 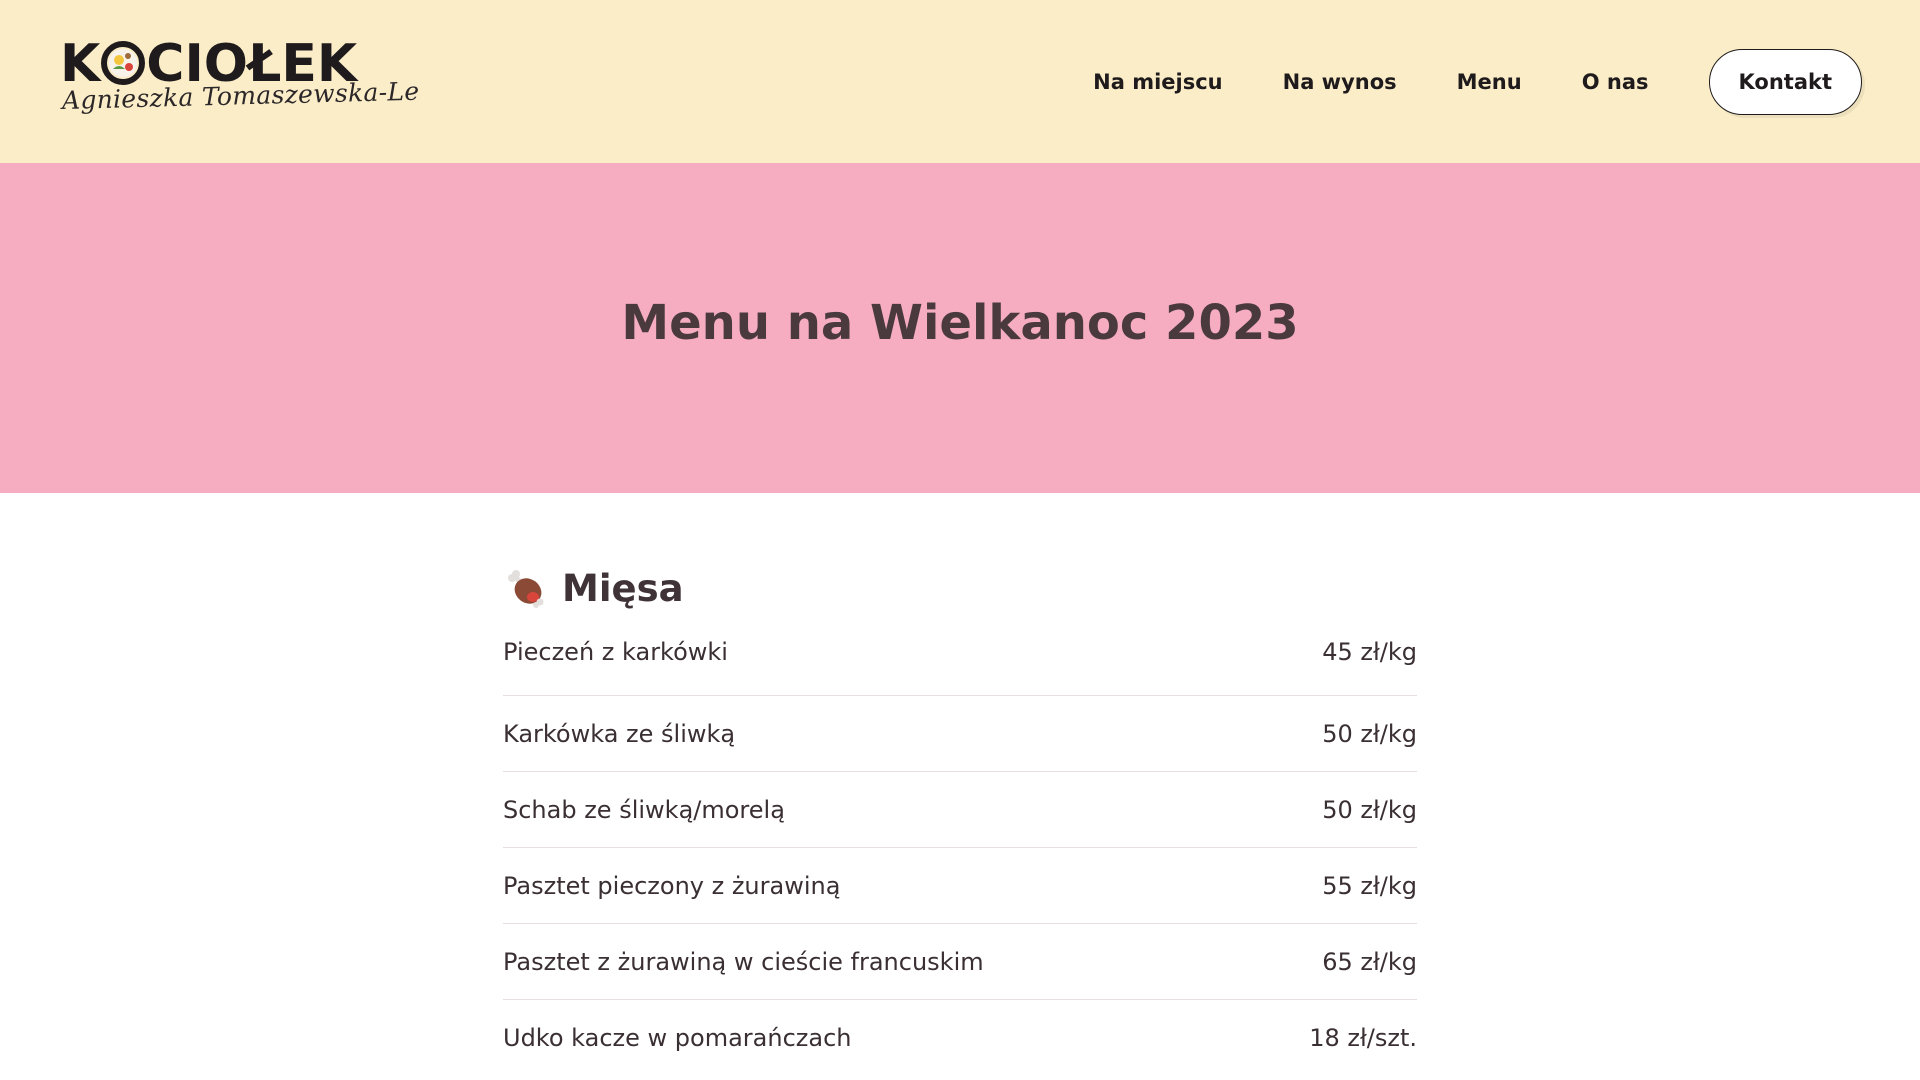 What do you see at coordinates (743, 961) in the screenshot?
I see `dish-name: Pasztet z żurawiną w cieście francuskim` at bounding box center [743, 961].